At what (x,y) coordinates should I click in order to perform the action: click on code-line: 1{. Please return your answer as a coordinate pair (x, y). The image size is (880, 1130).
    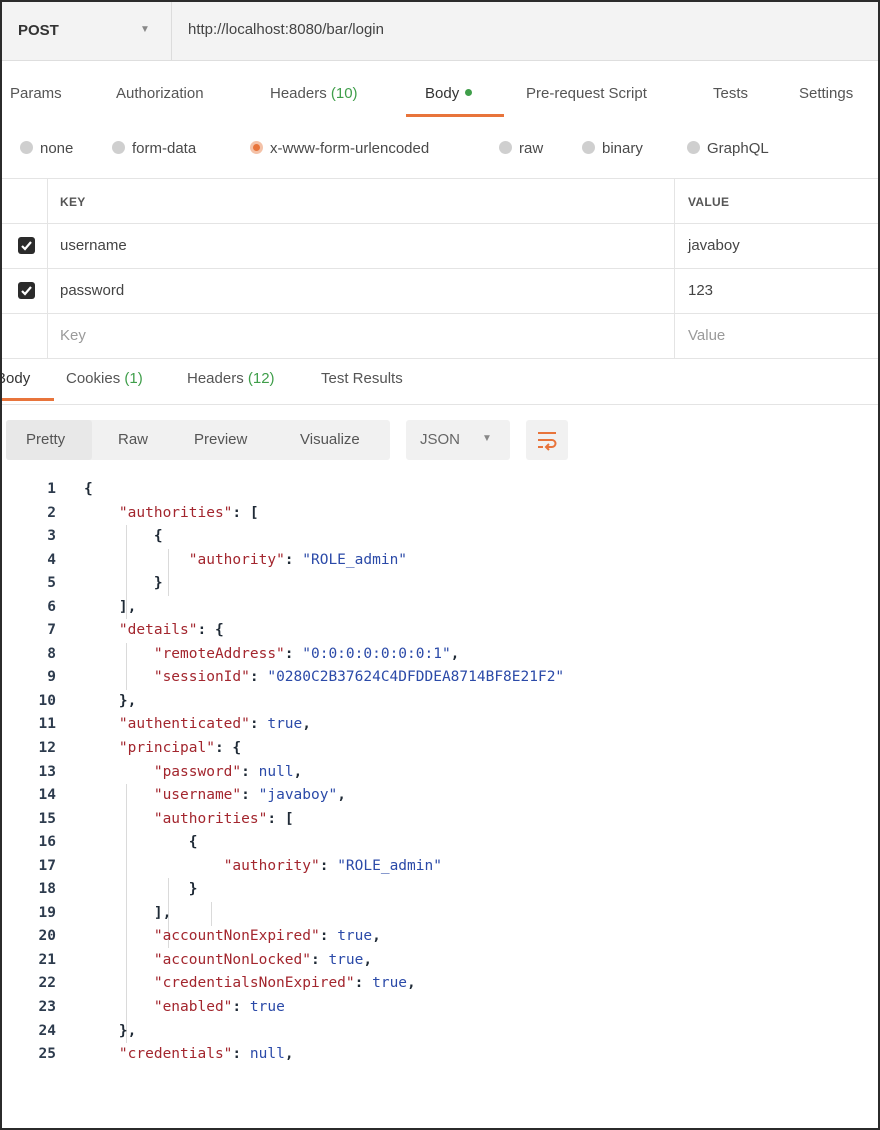
    Looking at the image, I should click on (440, 490).